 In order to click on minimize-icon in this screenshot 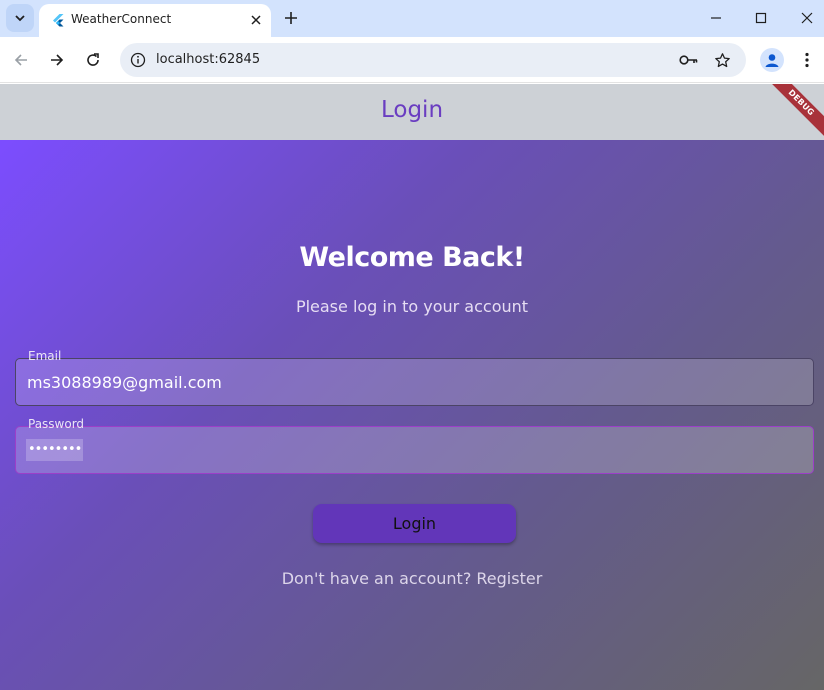, I will do `click(716, 18)`.